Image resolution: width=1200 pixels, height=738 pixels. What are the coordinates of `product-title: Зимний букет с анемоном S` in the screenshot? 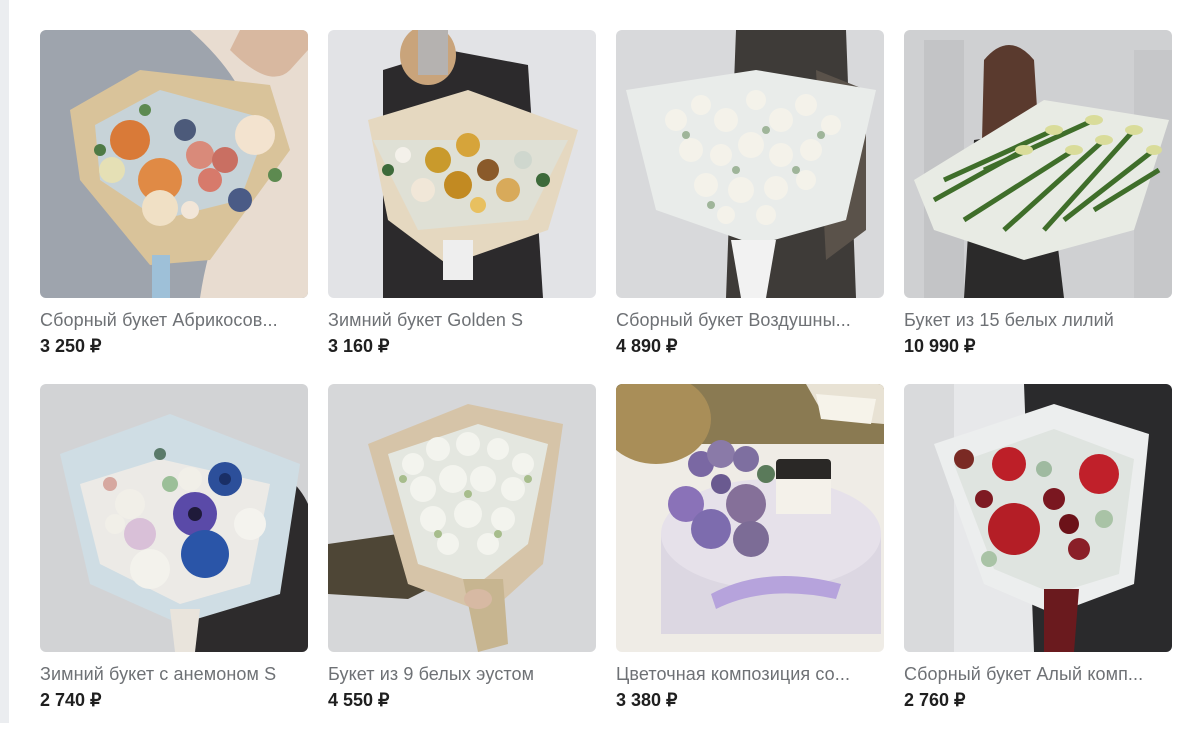 It's located at (174, 674).